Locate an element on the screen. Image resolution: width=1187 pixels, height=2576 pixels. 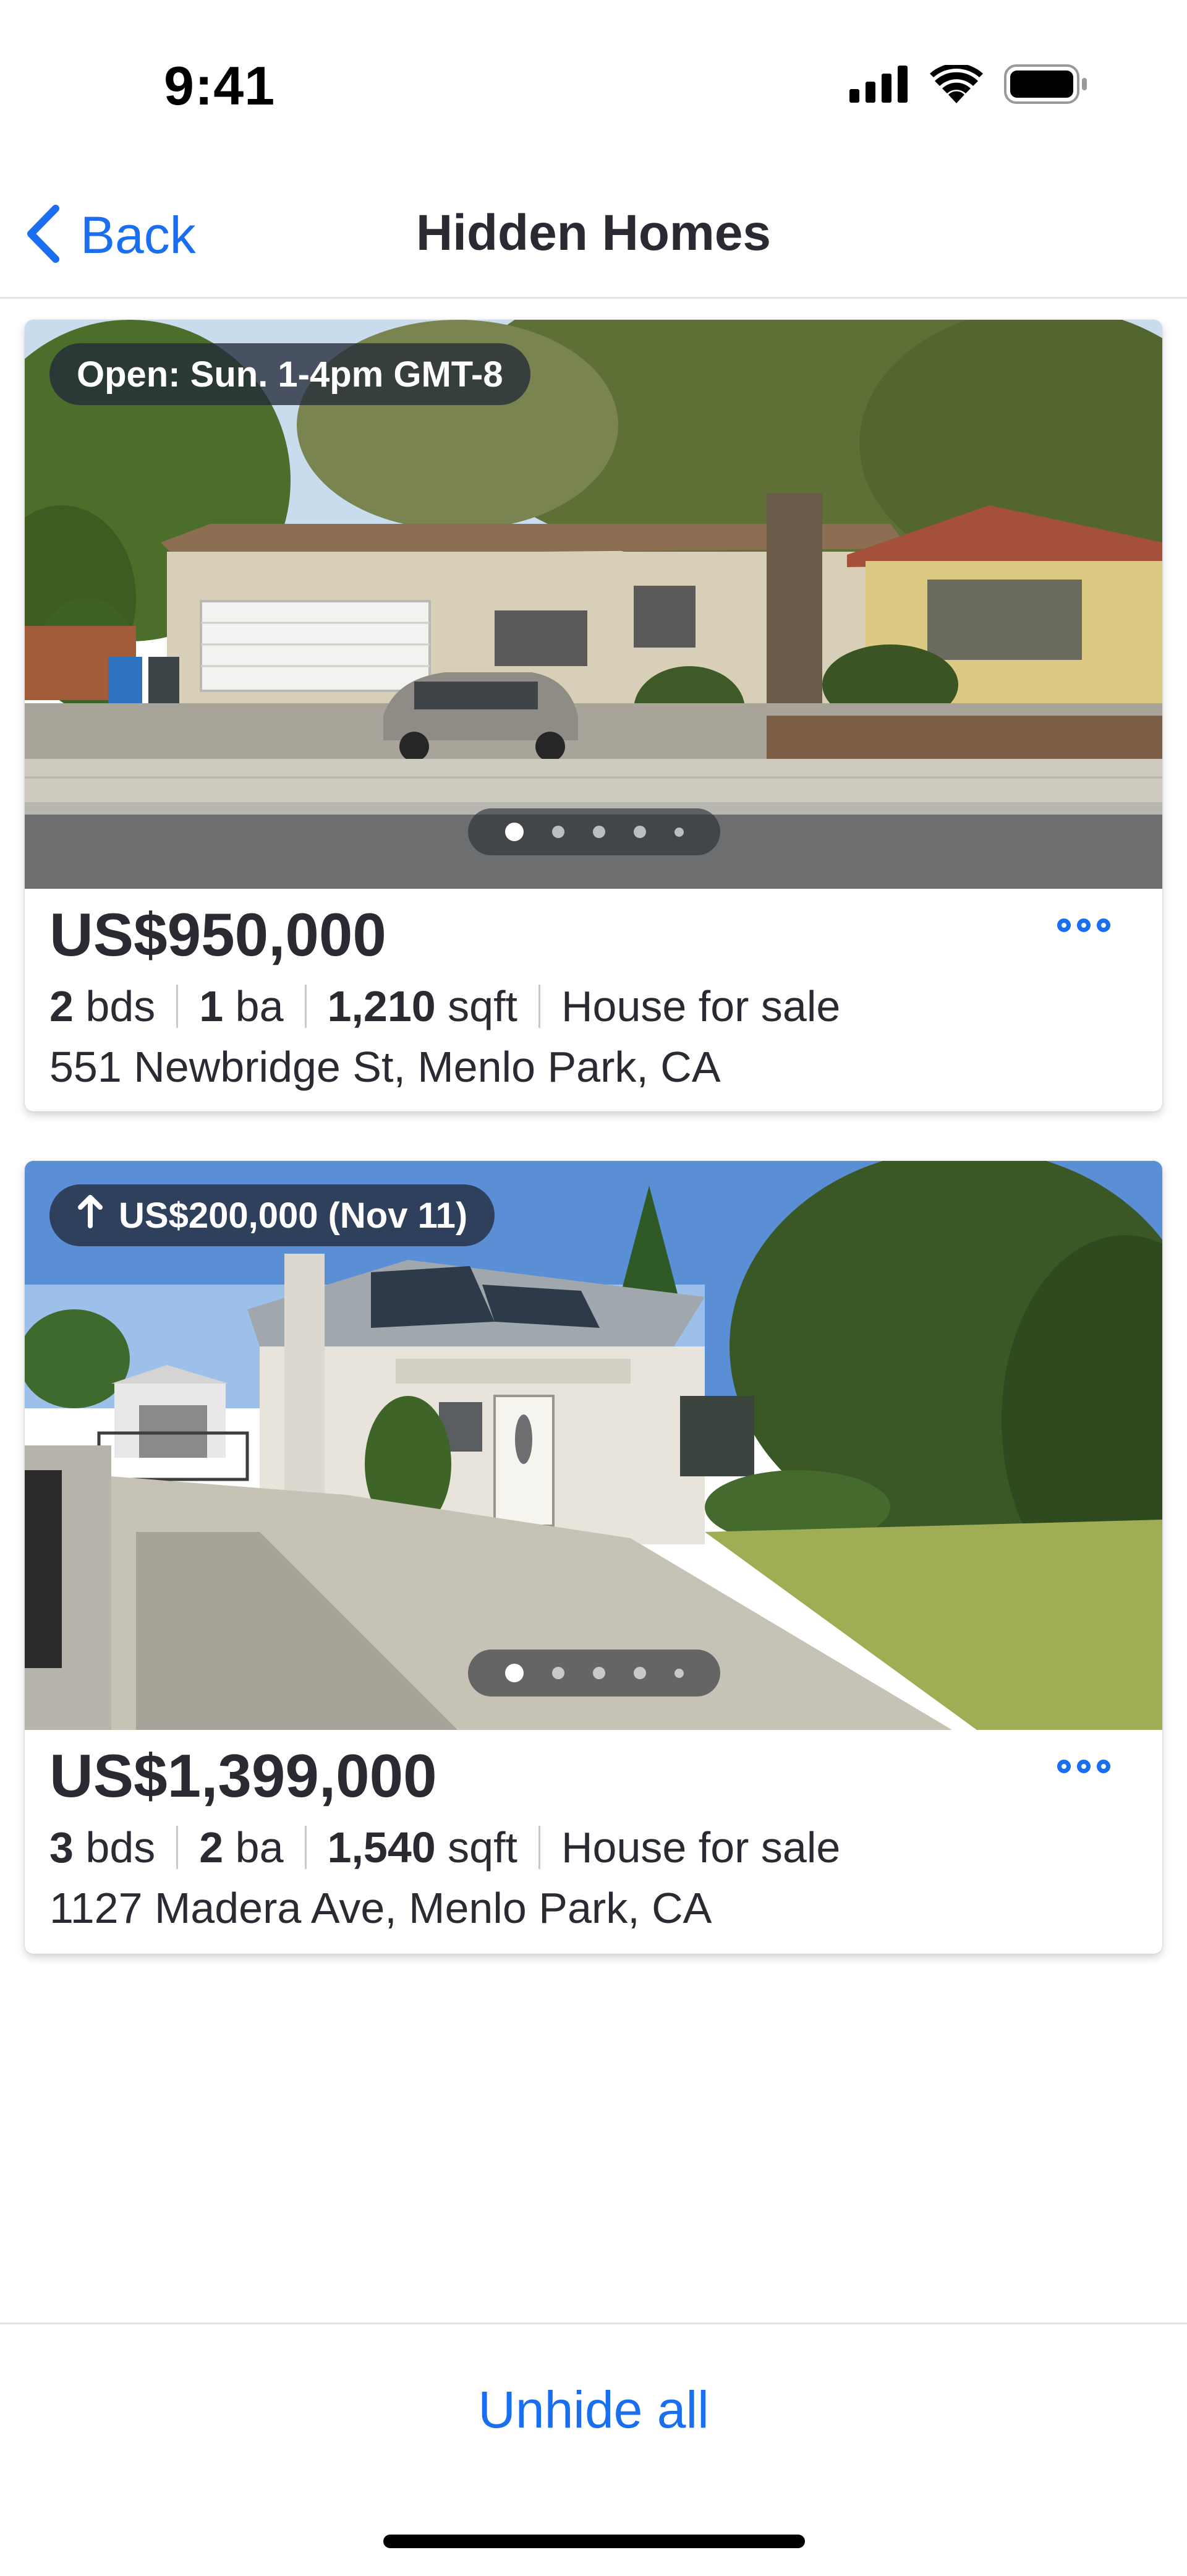
baths-count: 1 is located at coordinates (211, 1006).